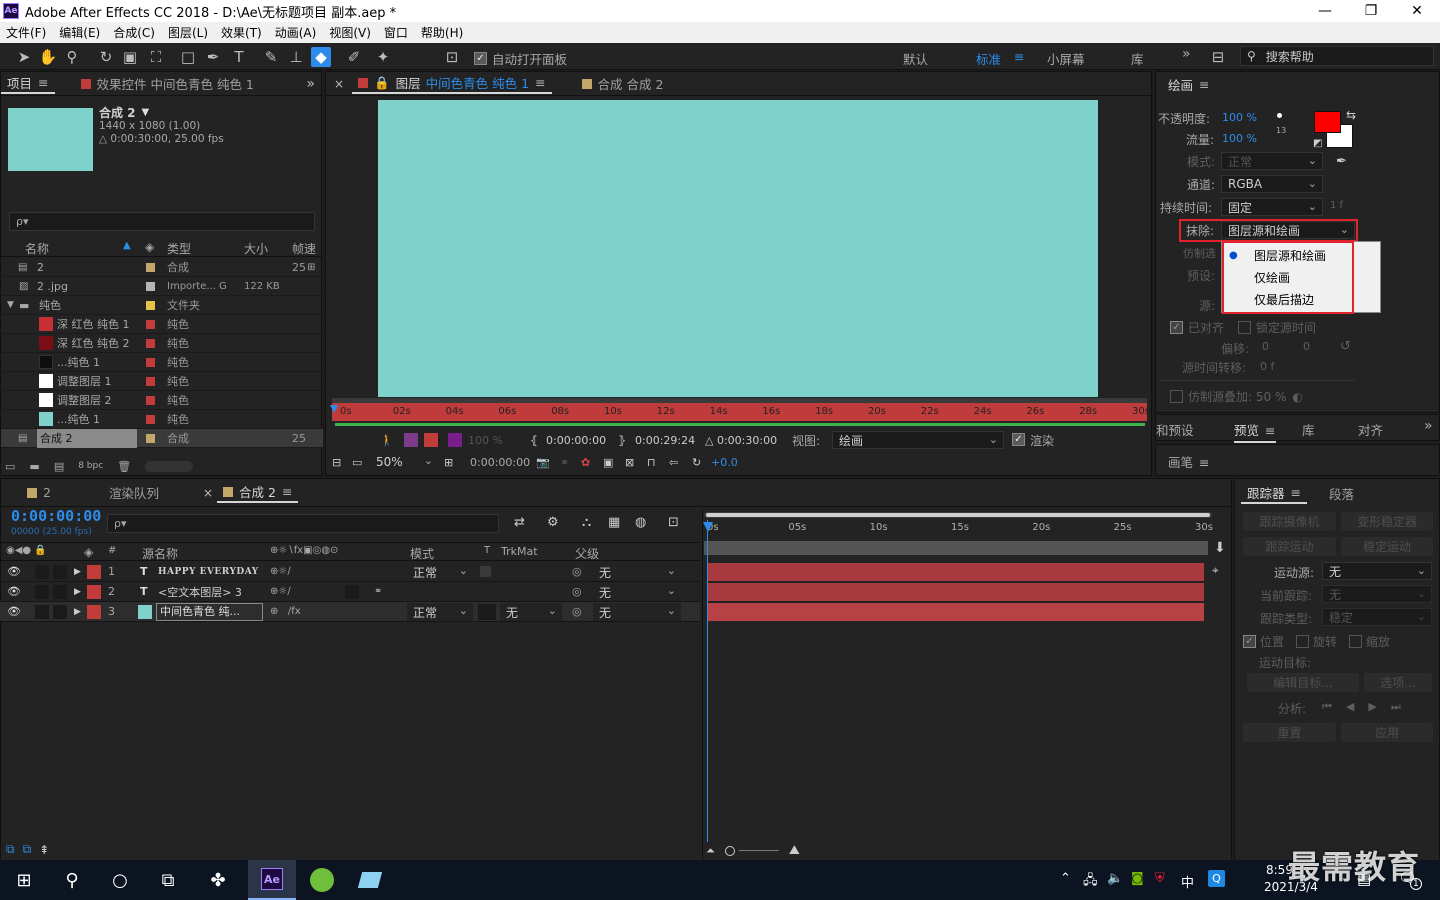 The height and width of the screenshot is (900, 1440). I want to click on solo-toggle, so click(42, 591).